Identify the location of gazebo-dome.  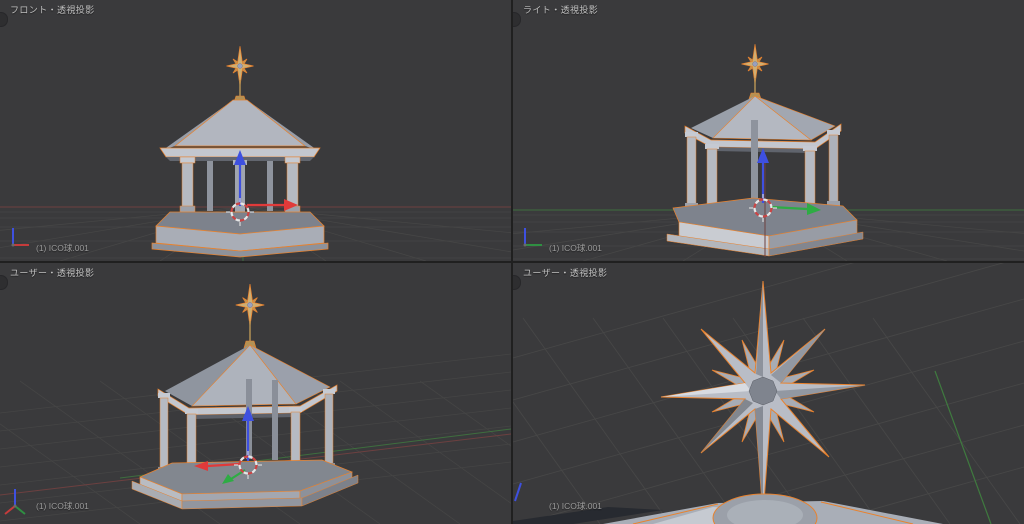
(765, 508).